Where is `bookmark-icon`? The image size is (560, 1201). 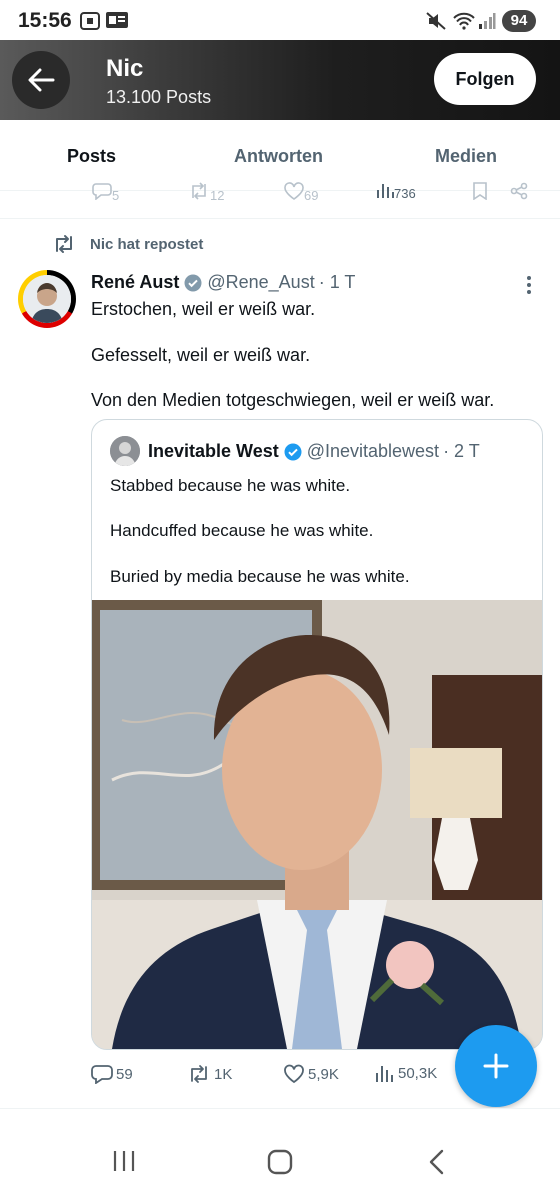
bookmark-icon is located at coordinates (480, 191).